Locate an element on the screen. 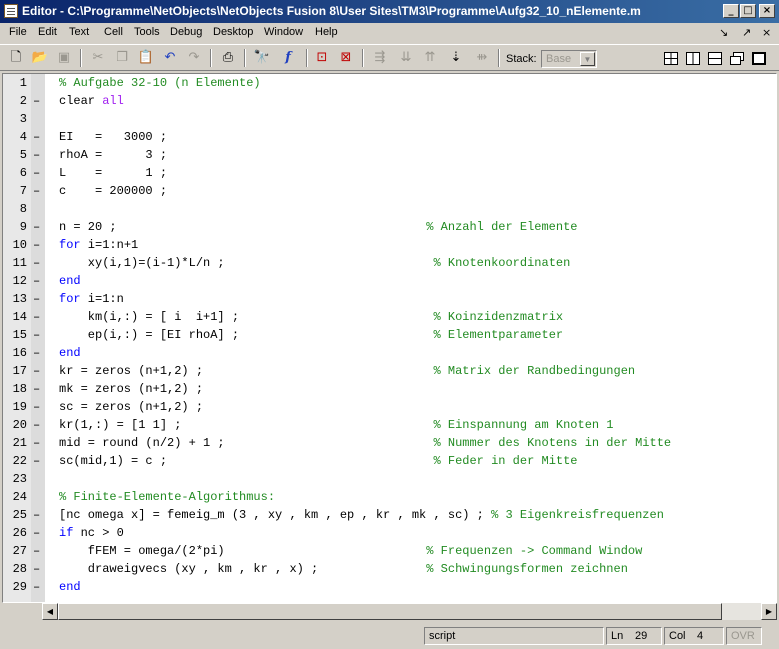 This screenshot has width=779, height=649. undo-icon: ↶ is located at coordinates (170, 58).